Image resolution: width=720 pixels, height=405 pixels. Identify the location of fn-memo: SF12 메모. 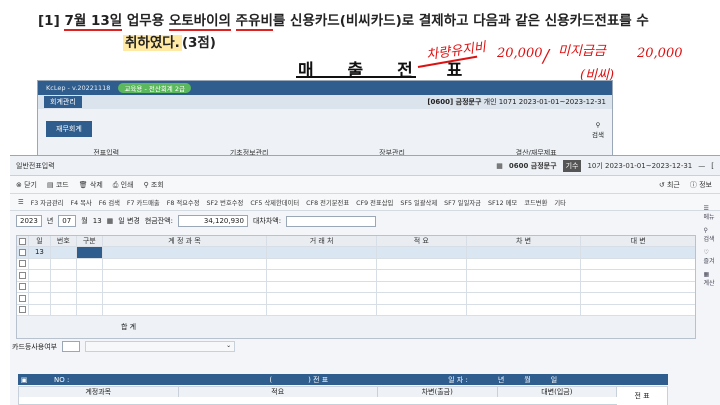
(502, 202).